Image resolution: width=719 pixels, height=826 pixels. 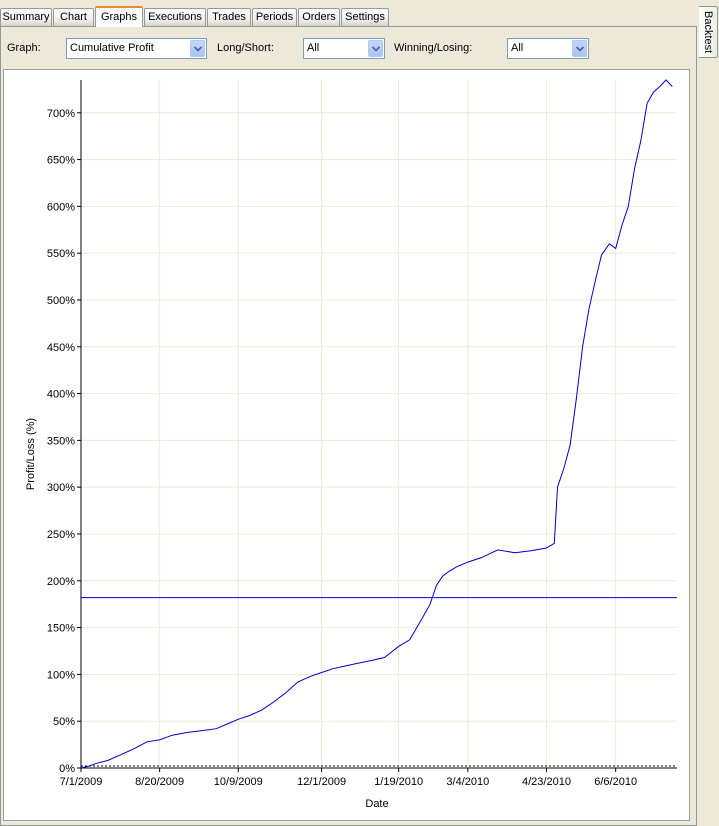 I want to click on y-tick-label: 650%, so click(x=61, y=161).